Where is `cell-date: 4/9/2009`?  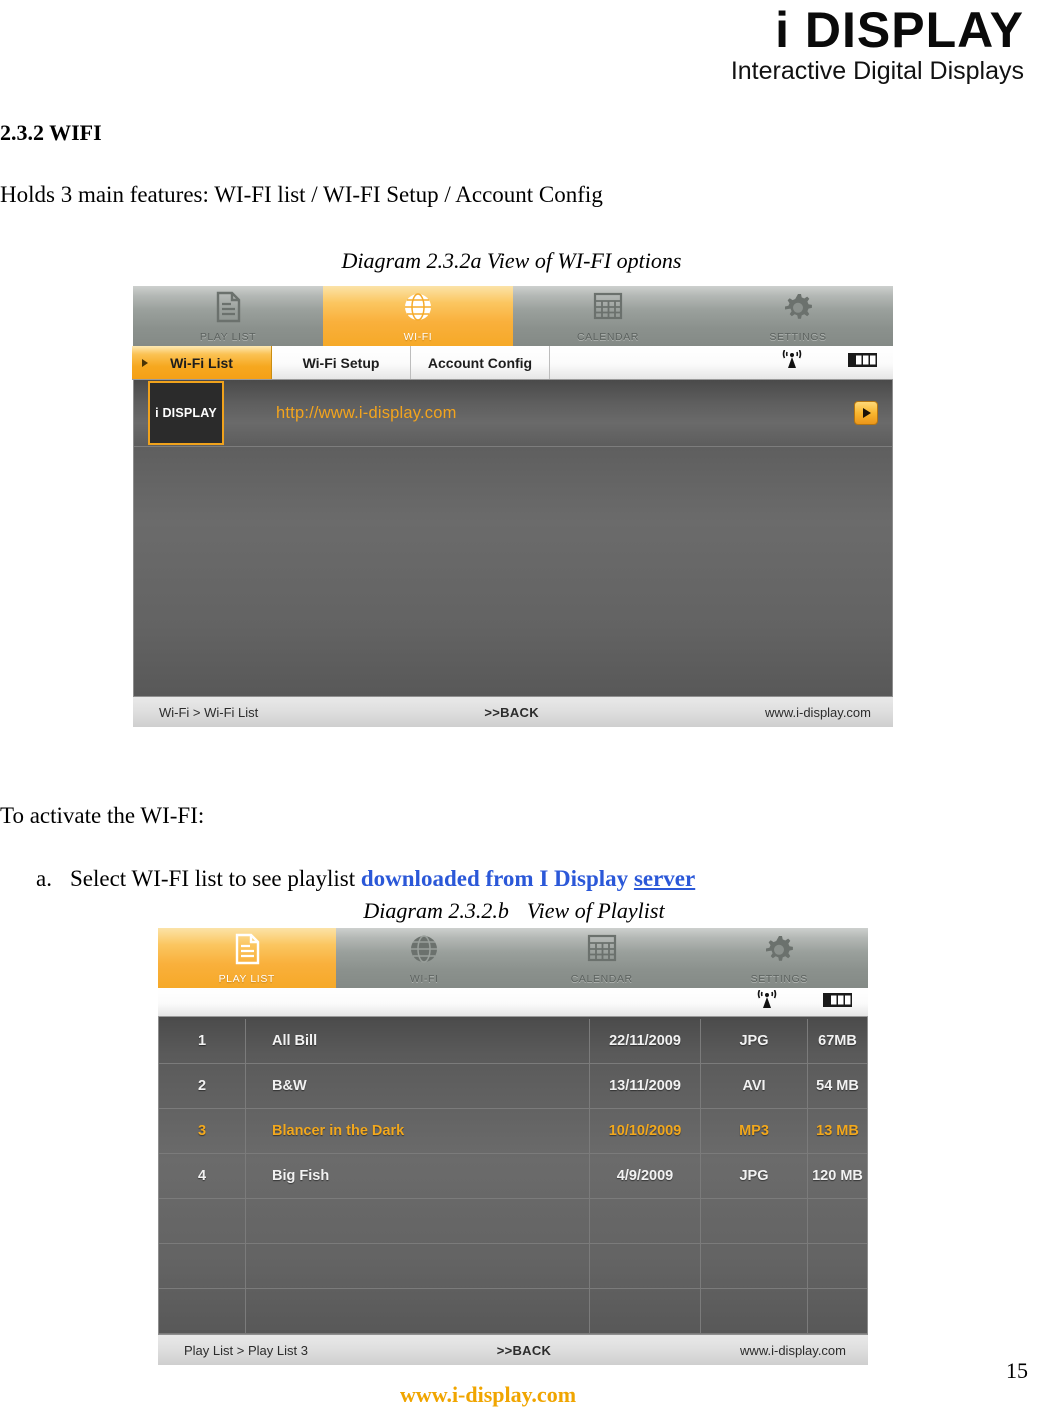
cell-date: 4/9/2009 is located at coordinates (645, 1176).